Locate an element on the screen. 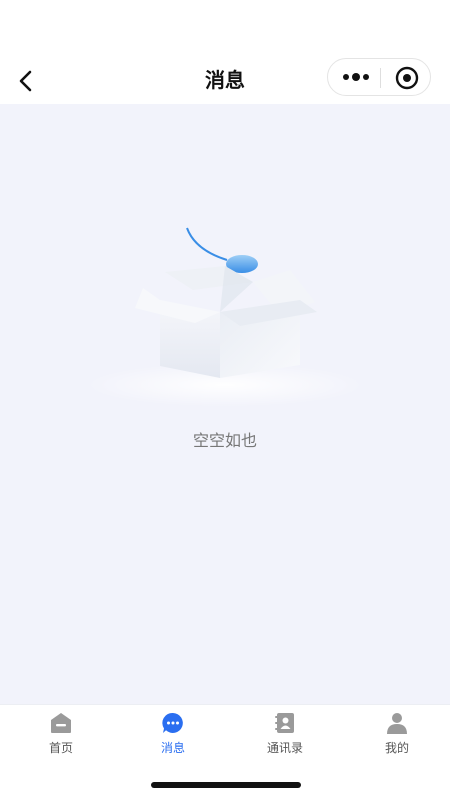  message-icon is located at coordinates (172, 722).